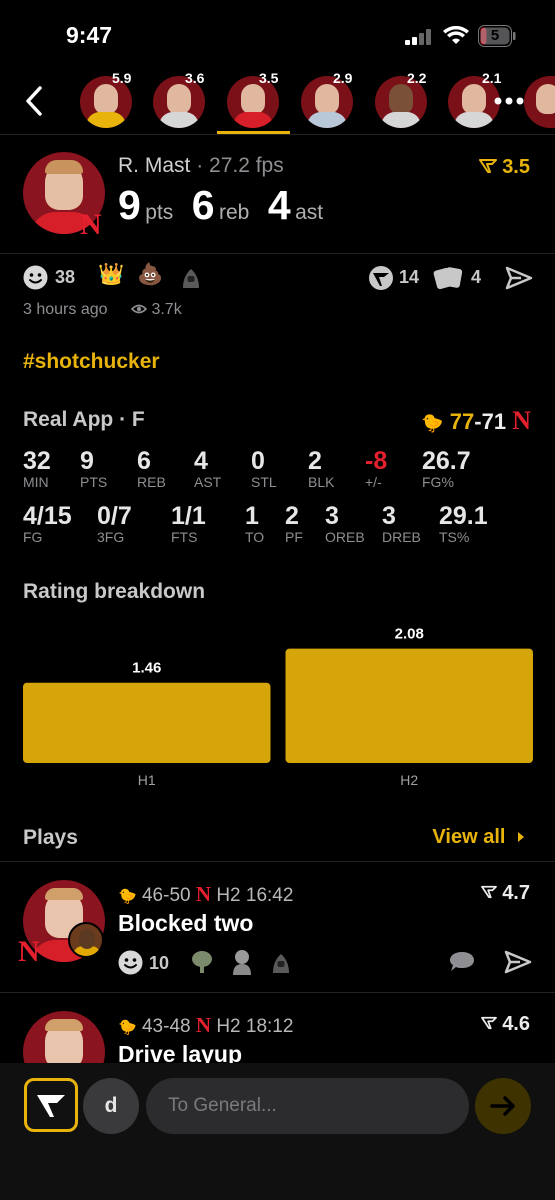 The image size is (555, 1200). I want to click on play-rating: 4.7, so click(505, 893).